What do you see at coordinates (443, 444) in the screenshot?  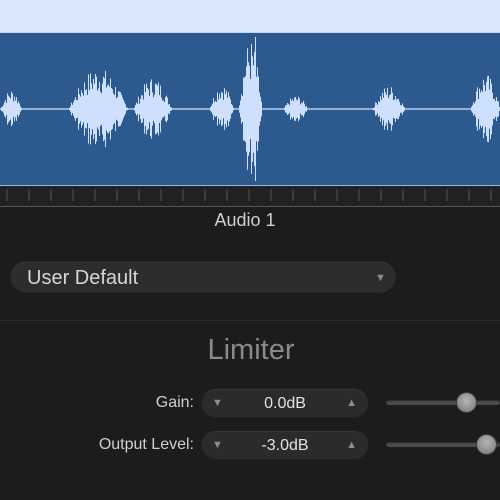 I see `output-level-slider` at bounding box center [443, 444].